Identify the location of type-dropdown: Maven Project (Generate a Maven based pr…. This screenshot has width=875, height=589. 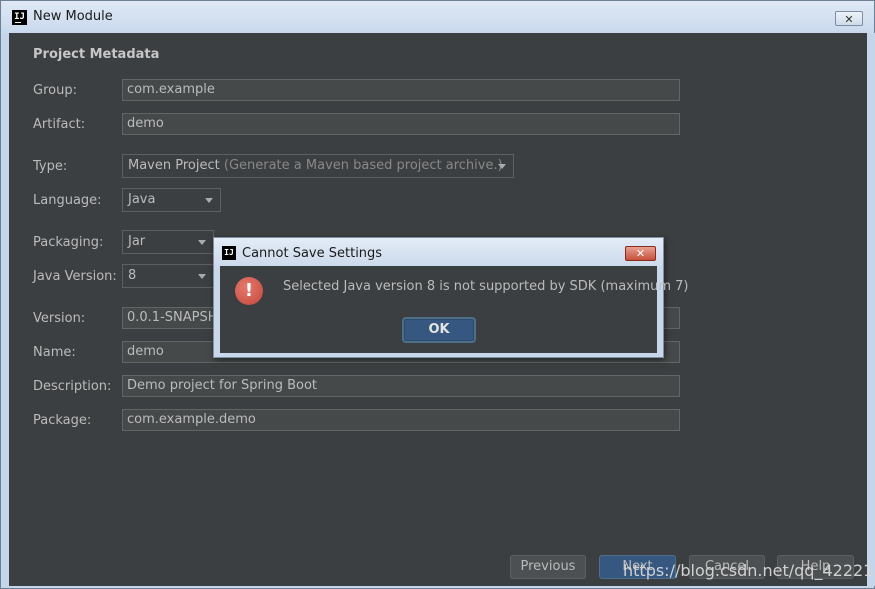
(318, 166).